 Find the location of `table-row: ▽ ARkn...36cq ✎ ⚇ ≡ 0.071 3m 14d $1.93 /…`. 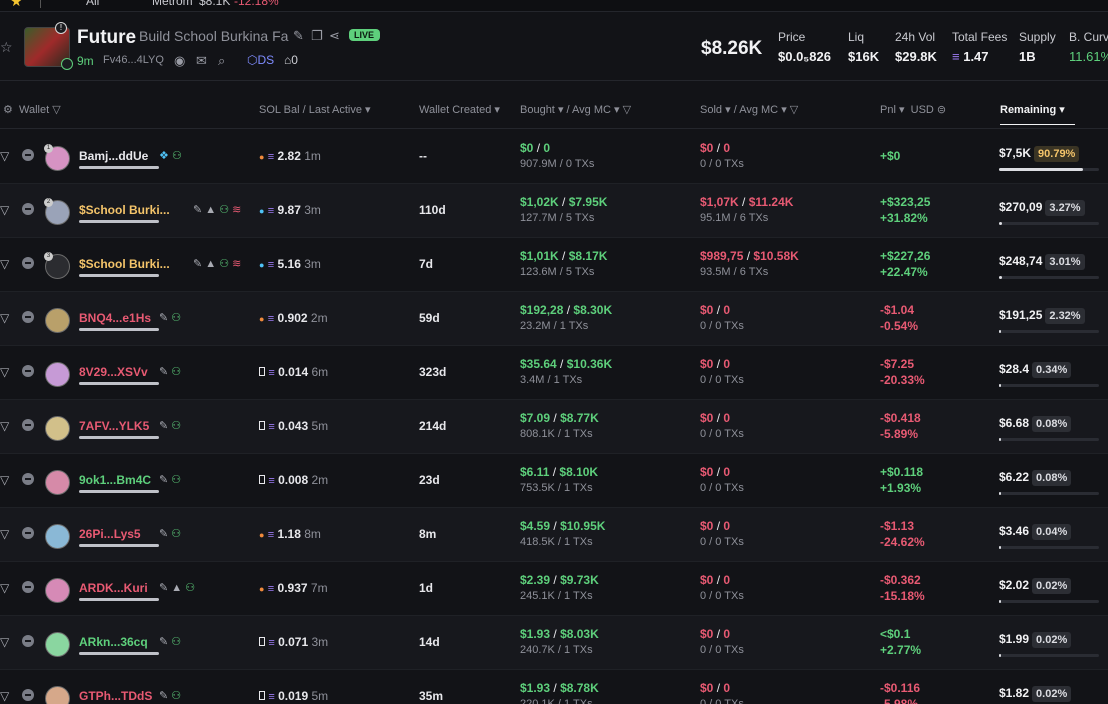

table-row: ▽ ARkn...36cq ✎ ⚇ ≡ 0.071 3m 14d $1.93 /… is located at coordinates (554, 643).